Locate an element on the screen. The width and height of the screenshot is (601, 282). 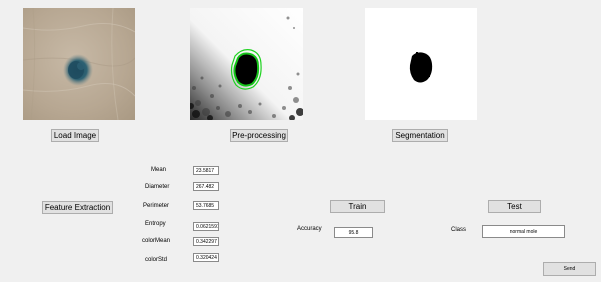
feature-value-perimeter: 53.7685 is located at coordinates (206, 205).